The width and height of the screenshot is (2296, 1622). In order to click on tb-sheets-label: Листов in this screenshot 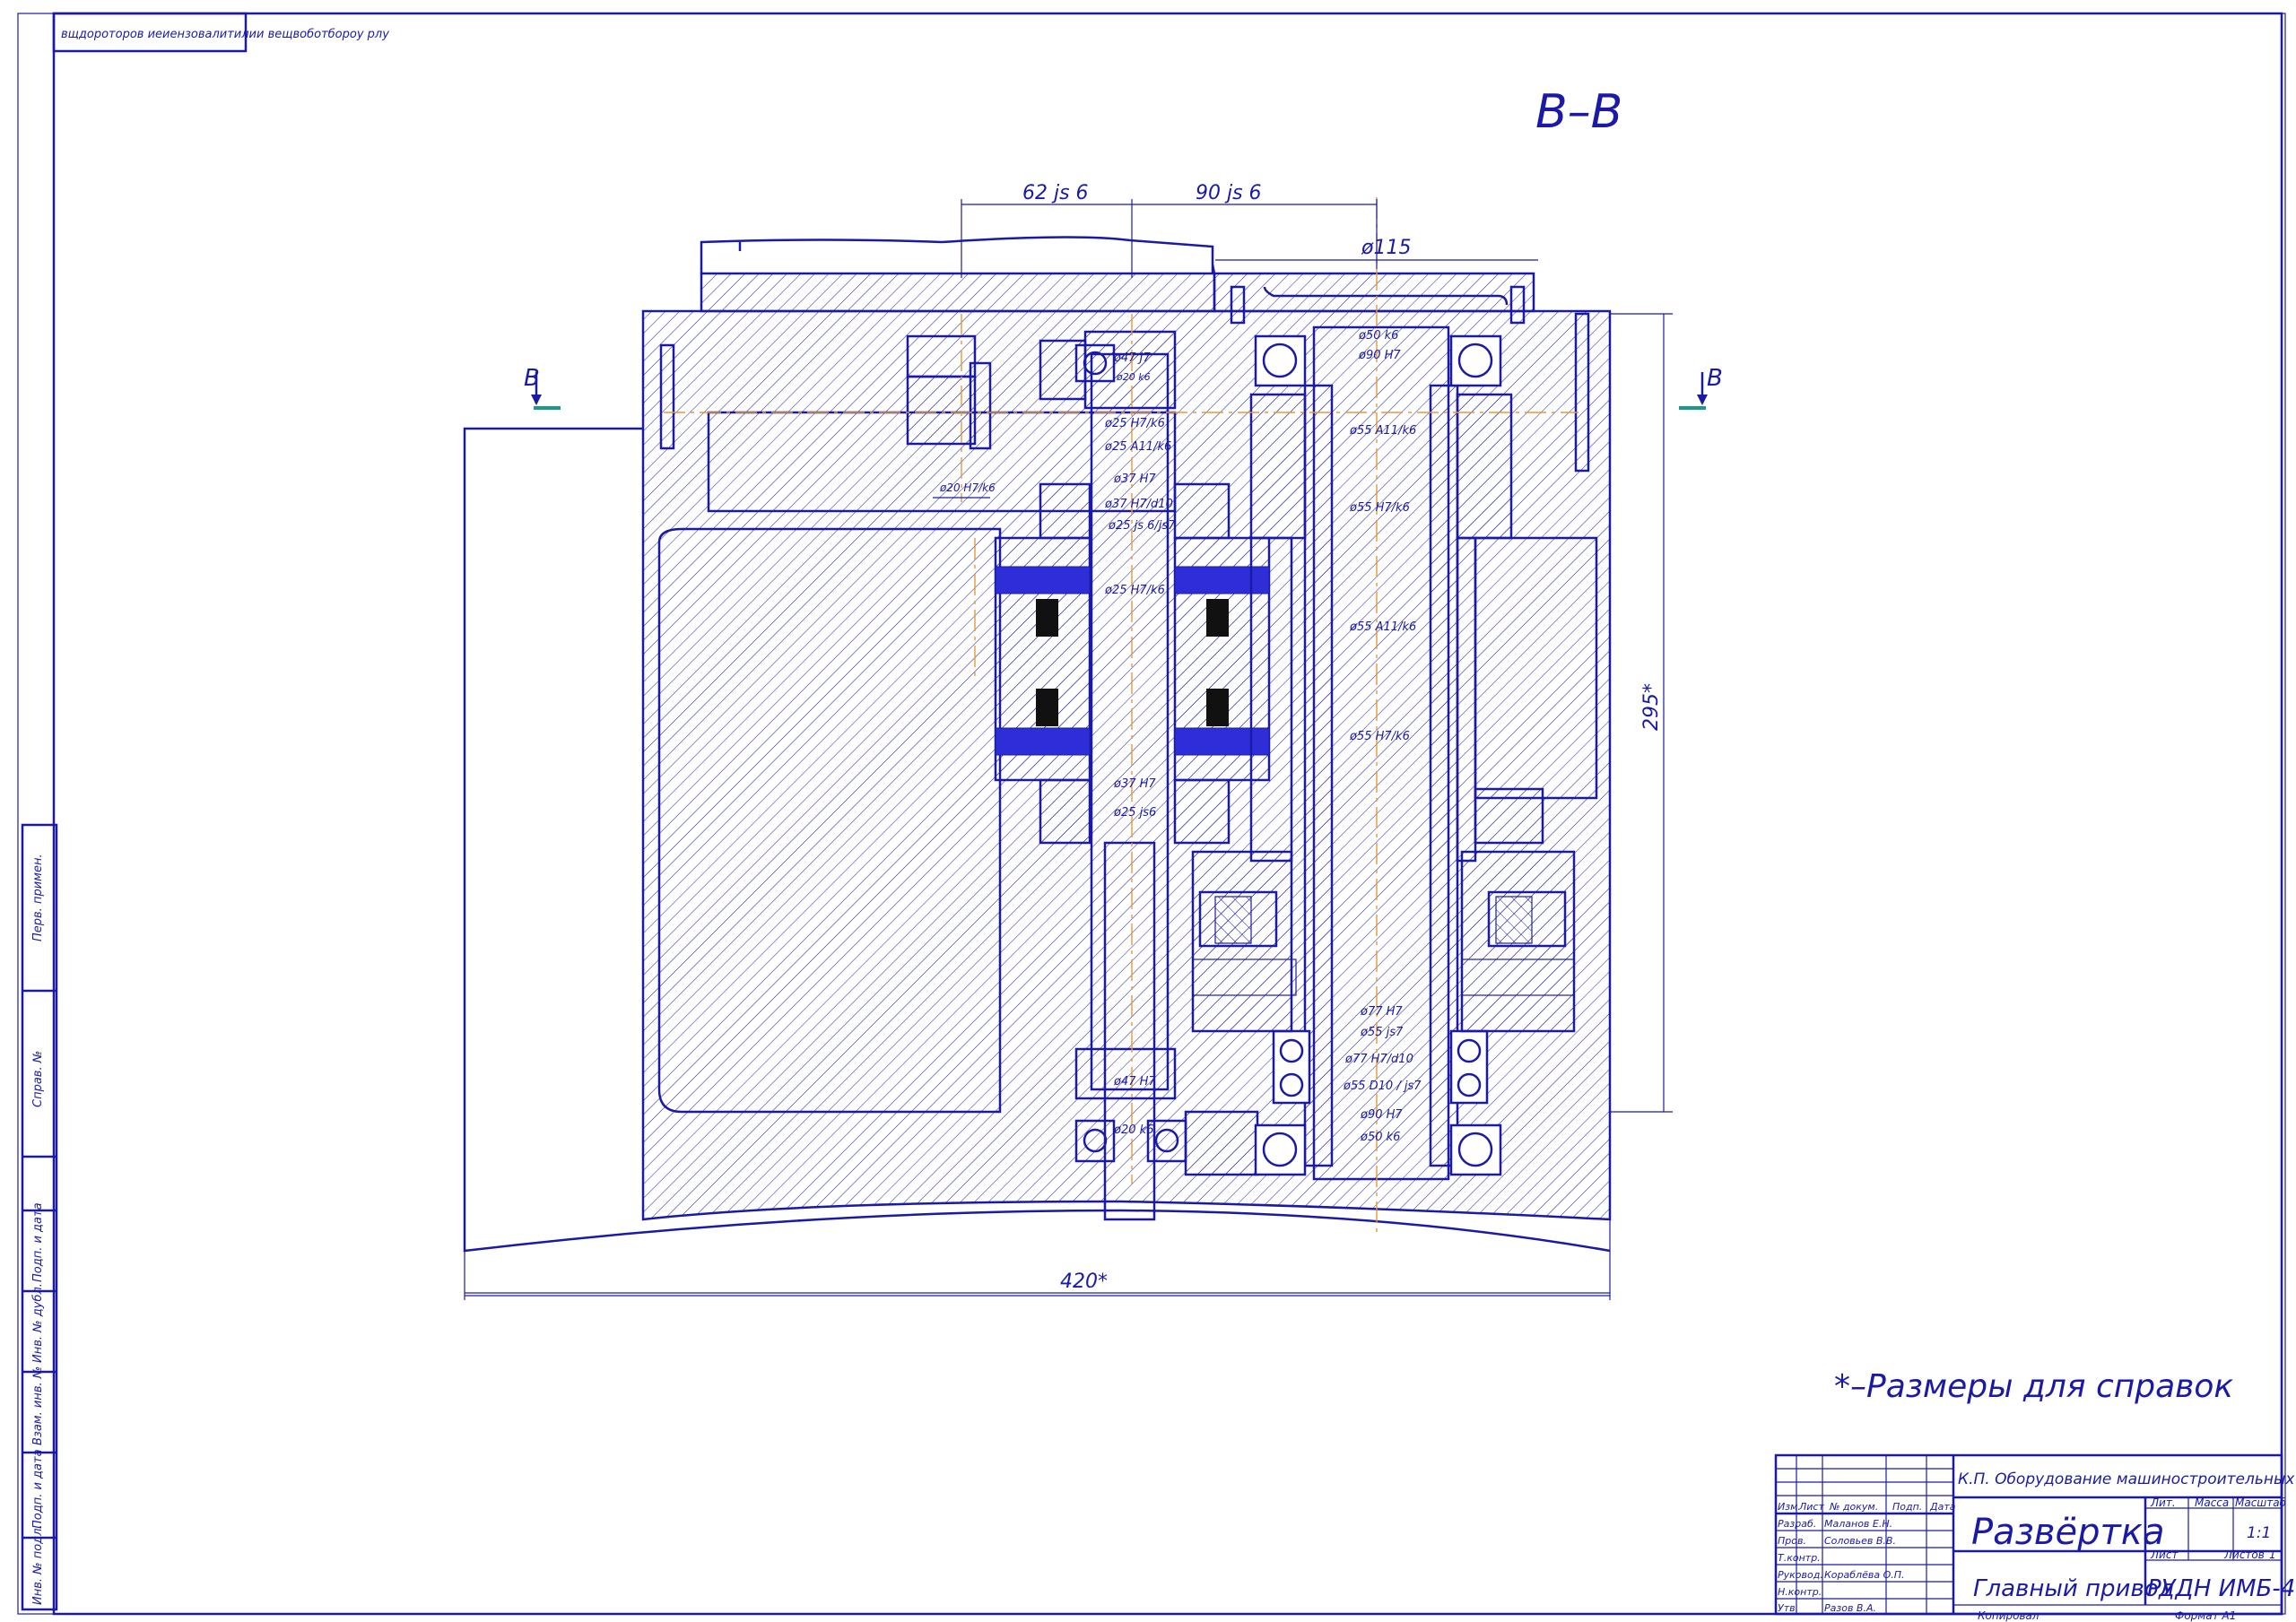, I will do `click(2244, 1554)`.